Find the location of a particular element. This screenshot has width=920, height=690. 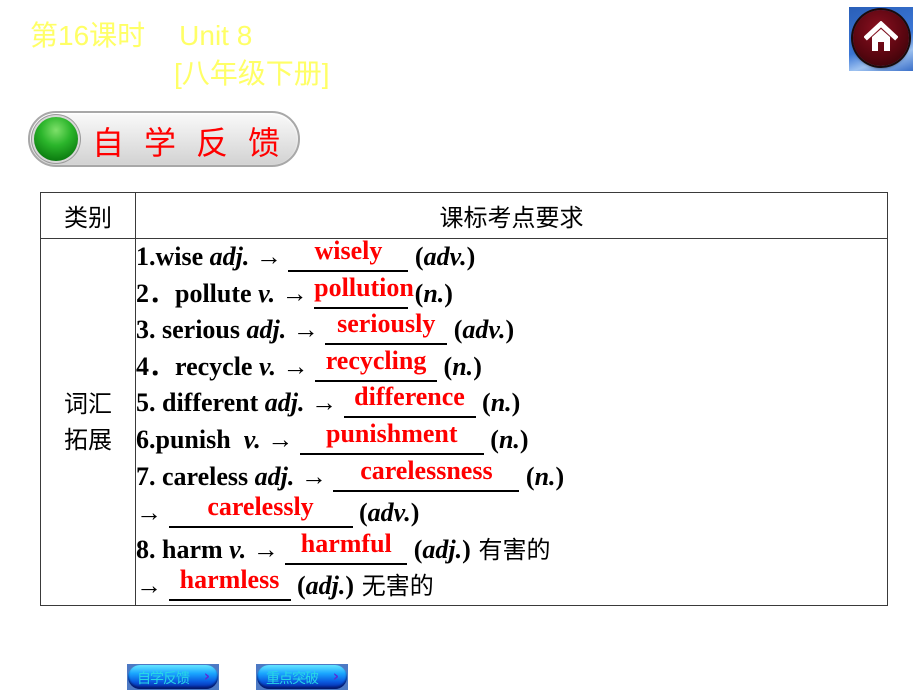

category-line: 拓展 is located at coordinates (88, 439).